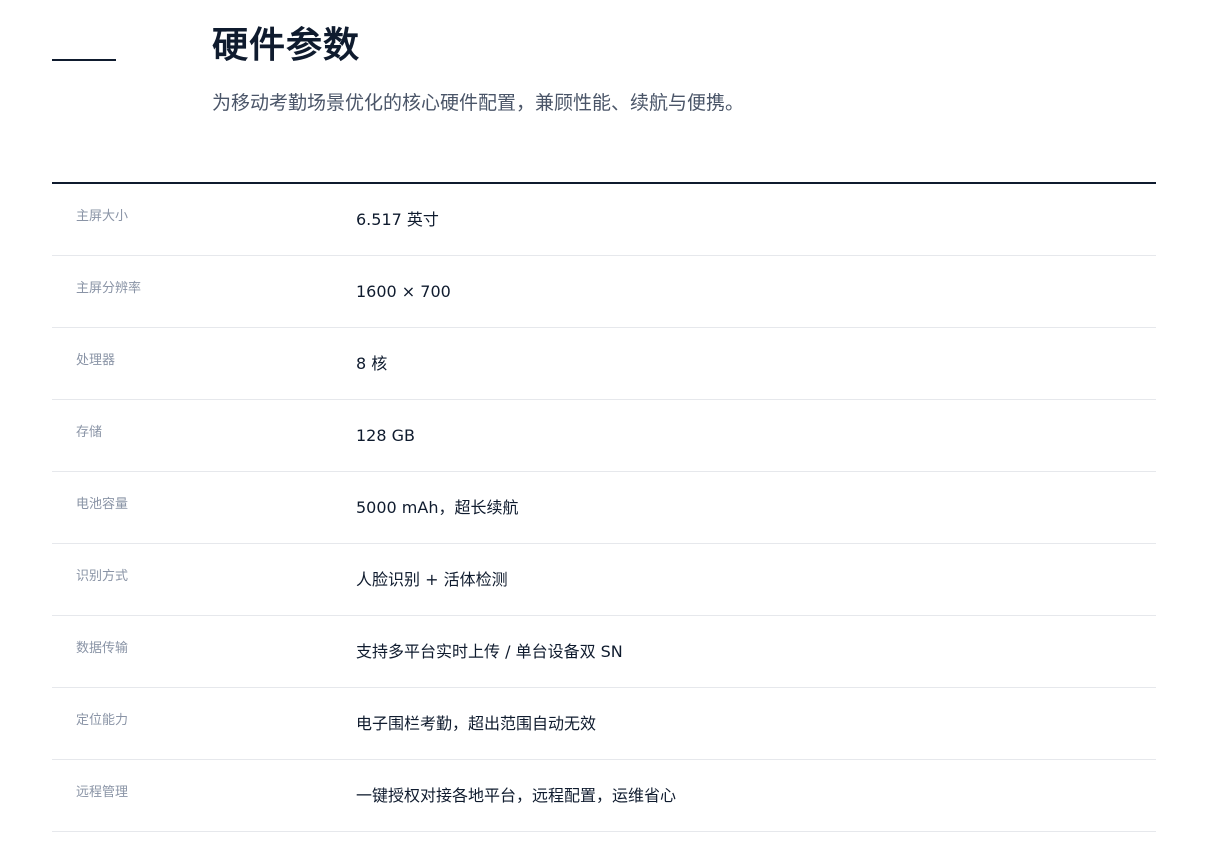  Describe the element at coordinates (102, 792) in the screenshot. I see `spec-label: 远程管理` at that location.